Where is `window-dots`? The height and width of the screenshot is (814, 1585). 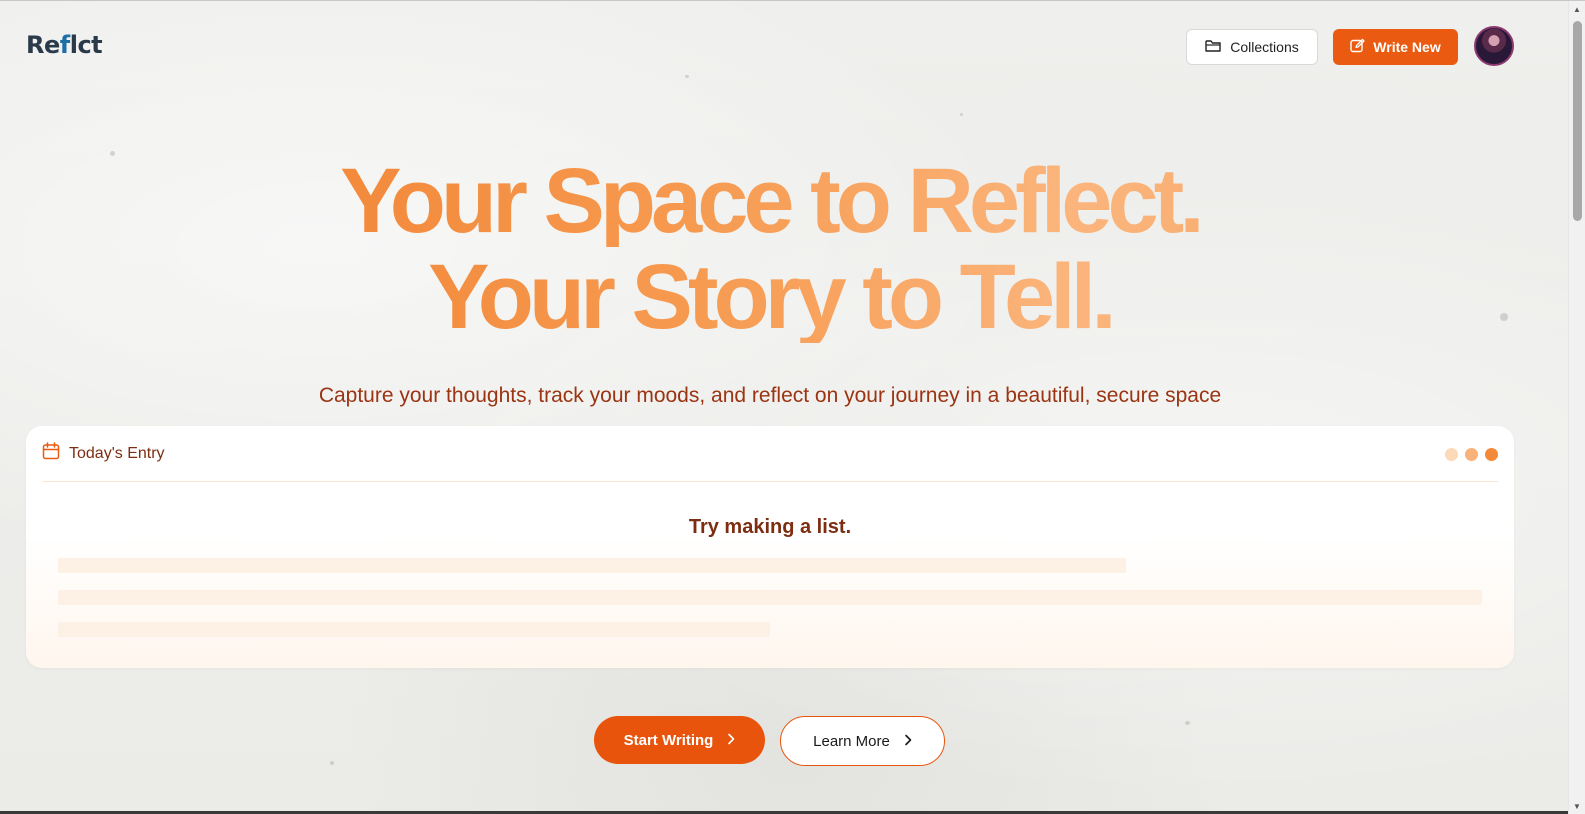
window-dots is located at coordinates (1471, 454).